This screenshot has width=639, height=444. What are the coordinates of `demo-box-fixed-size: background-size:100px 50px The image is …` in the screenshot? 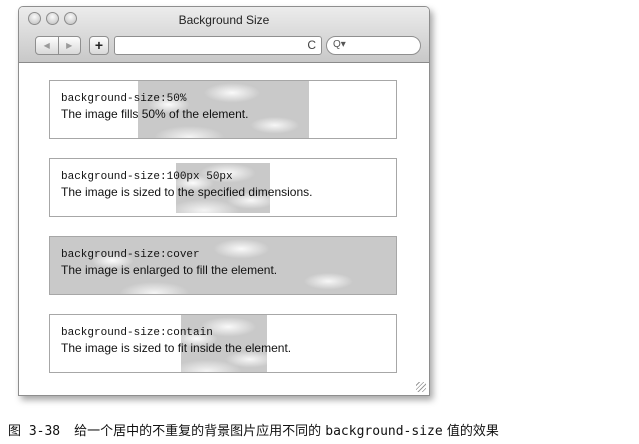 It's located at (223, 187).